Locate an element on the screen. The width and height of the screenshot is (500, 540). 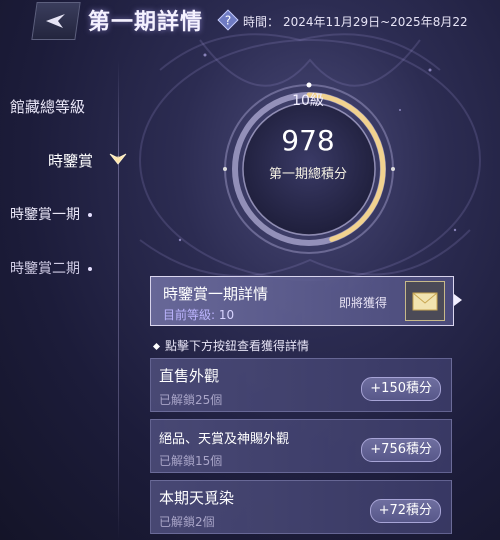
sidebar-item-label: 時鑒賞 is located at coordinates (71, 161).